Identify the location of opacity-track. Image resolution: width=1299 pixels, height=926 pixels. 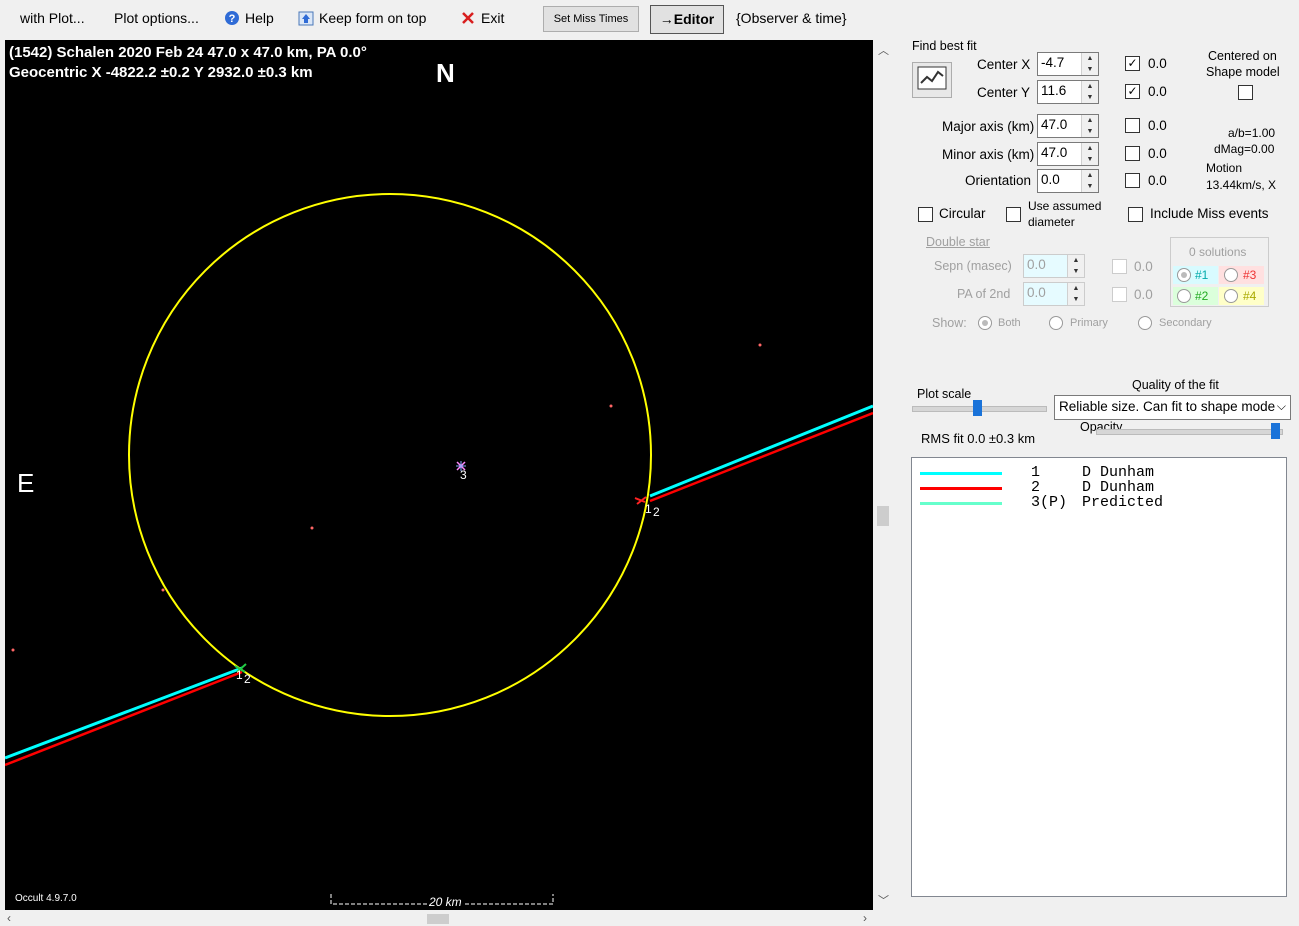
(1189, 432).